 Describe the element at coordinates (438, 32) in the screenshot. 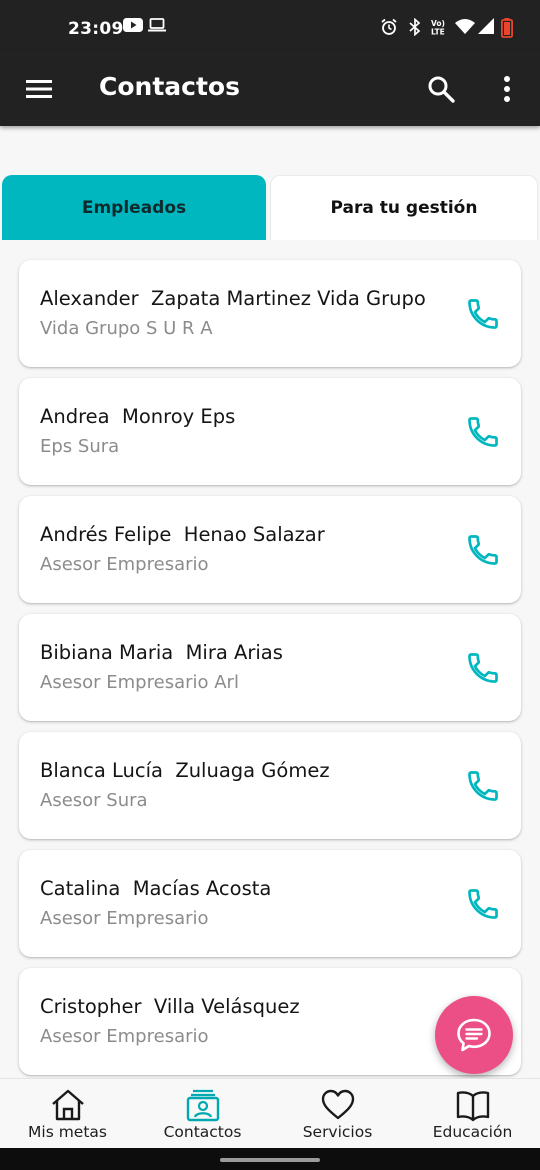

I see `svg-text: LTE` at that location.